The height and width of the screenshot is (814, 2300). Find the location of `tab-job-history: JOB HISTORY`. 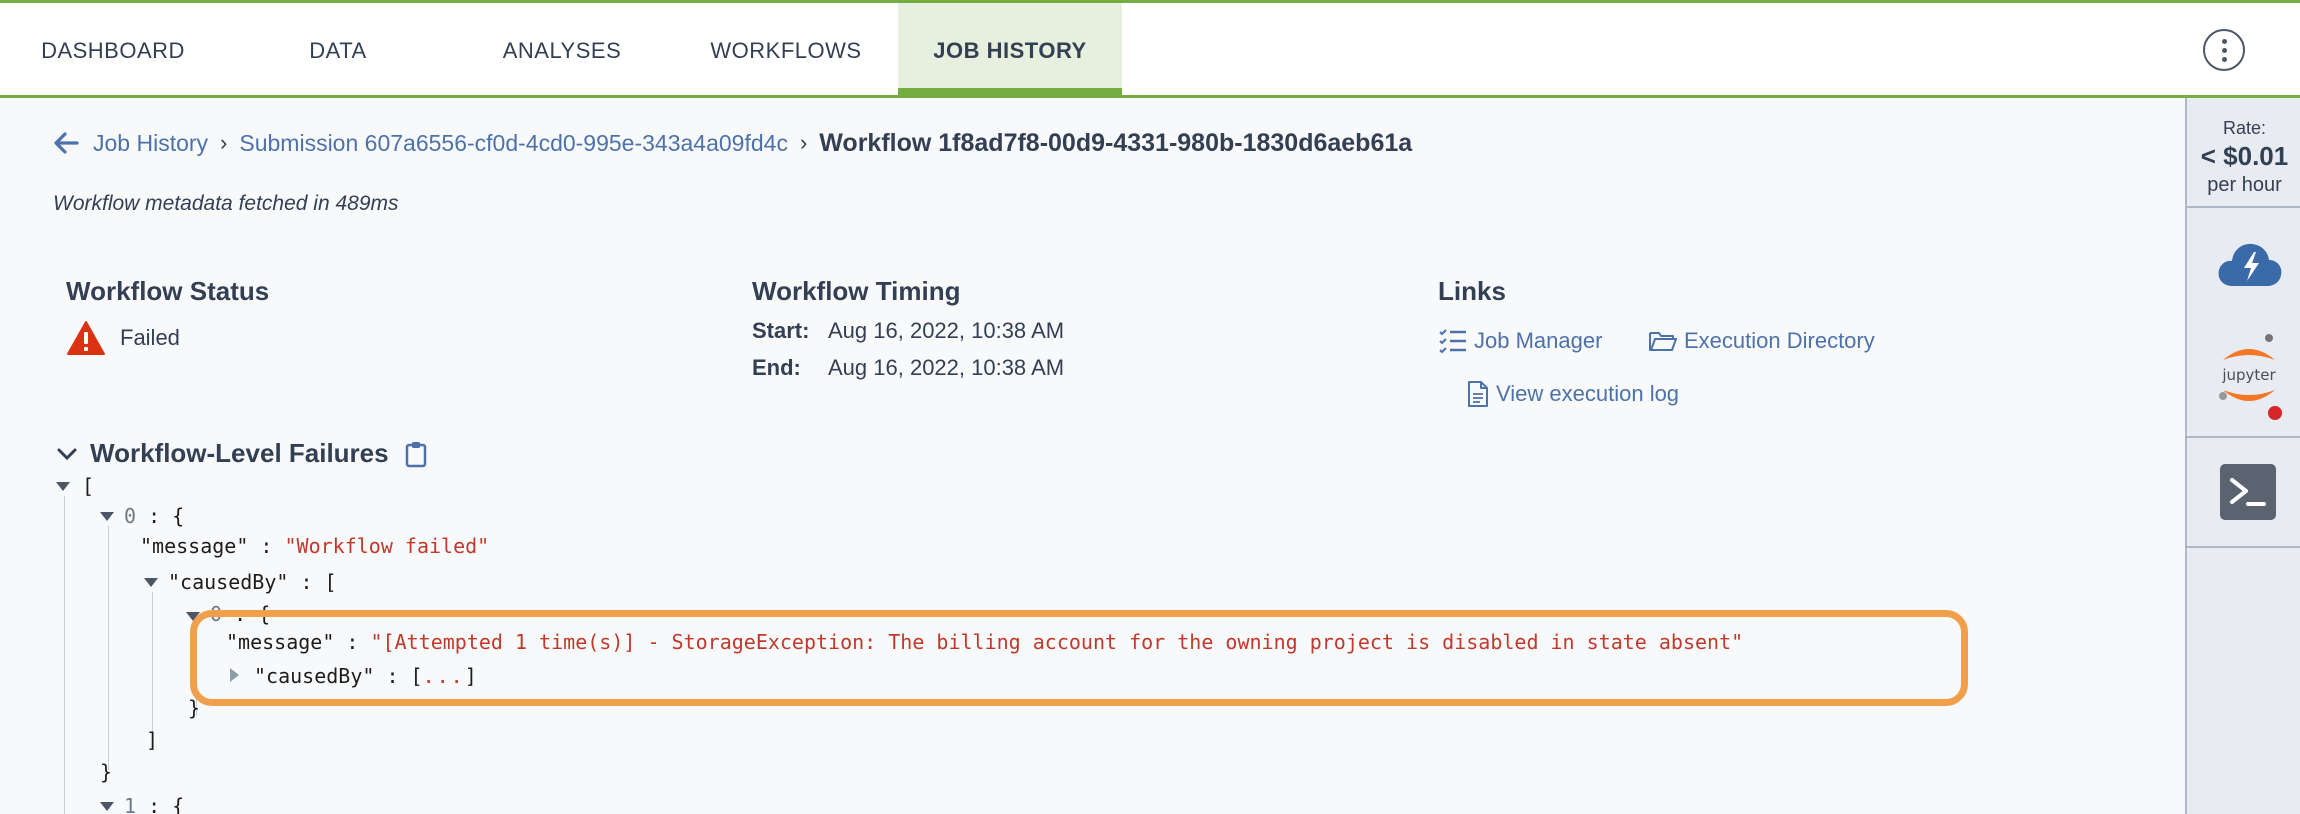

tab-job-history: JOB HISTORY is located at coordinates (1010, 50).